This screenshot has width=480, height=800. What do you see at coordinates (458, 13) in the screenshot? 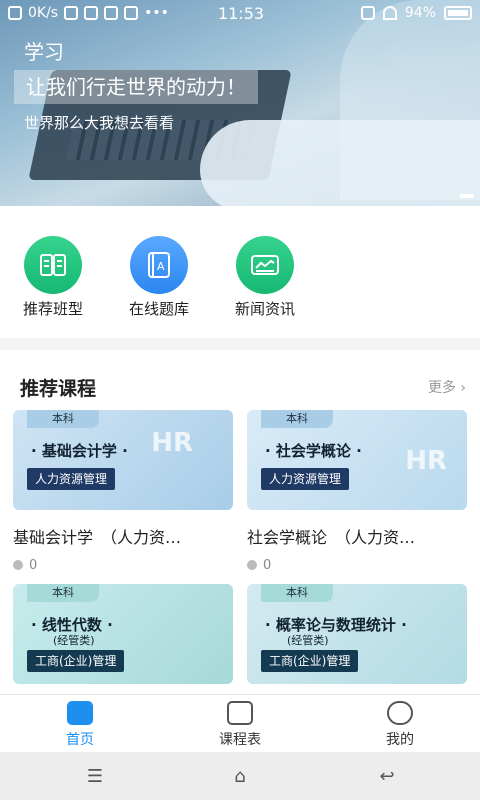
I see `battery-icon` at bounding box center [458, 13].